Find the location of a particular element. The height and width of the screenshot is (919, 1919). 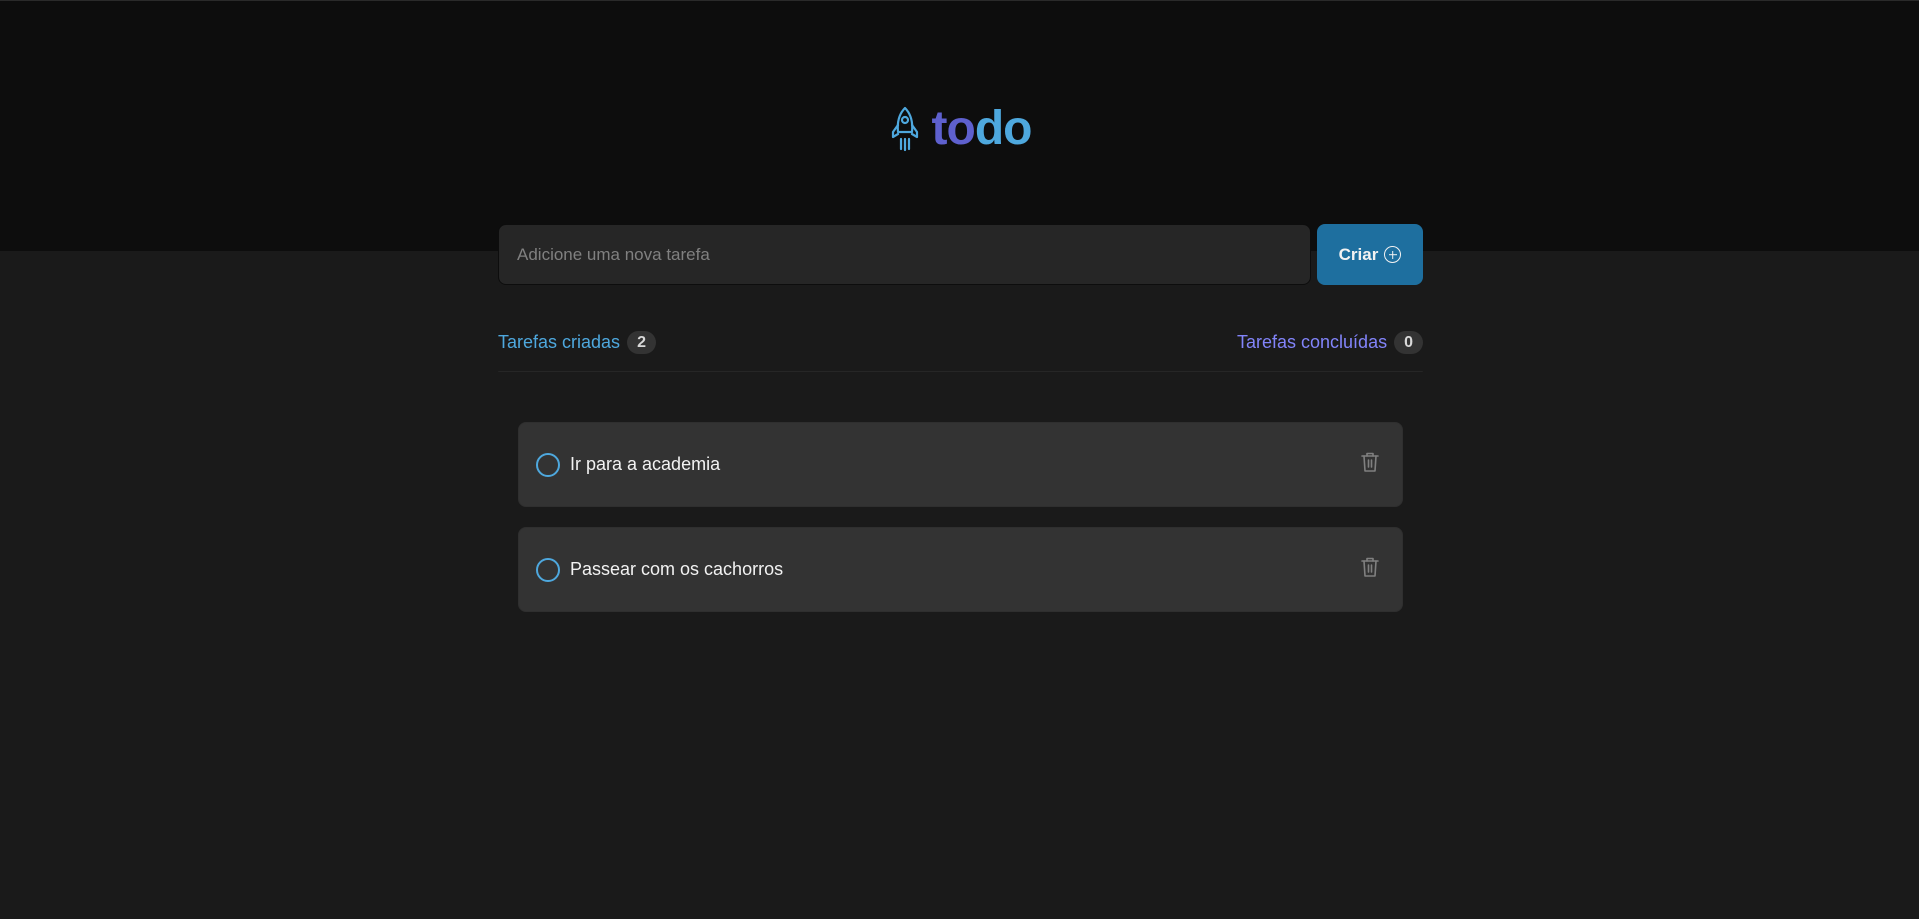

task-text: Ir para a academia is located at coordinates (645, 464).